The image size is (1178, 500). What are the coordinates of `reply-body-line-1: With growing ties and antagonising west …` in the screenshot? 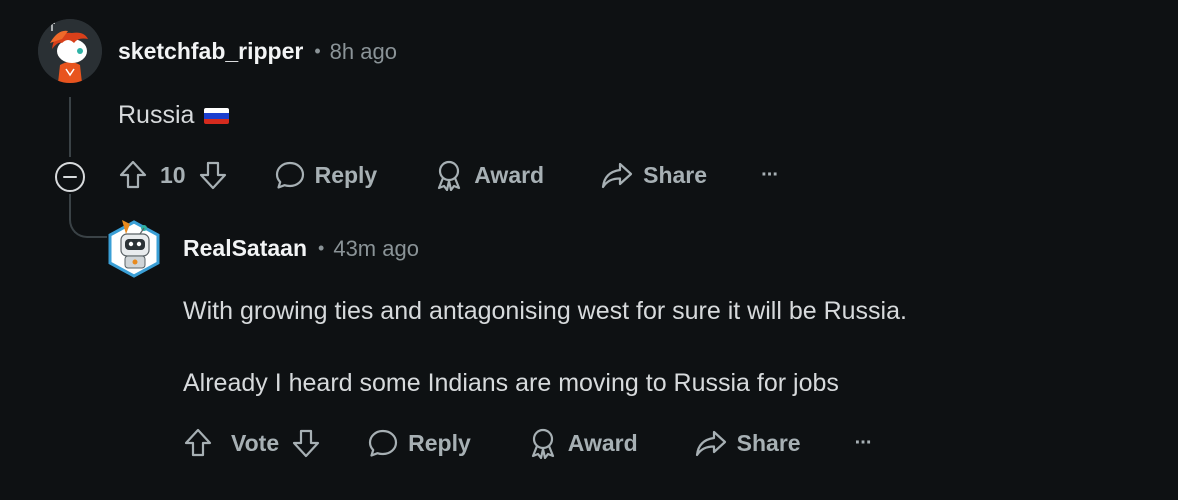 It's located at (545, 311).